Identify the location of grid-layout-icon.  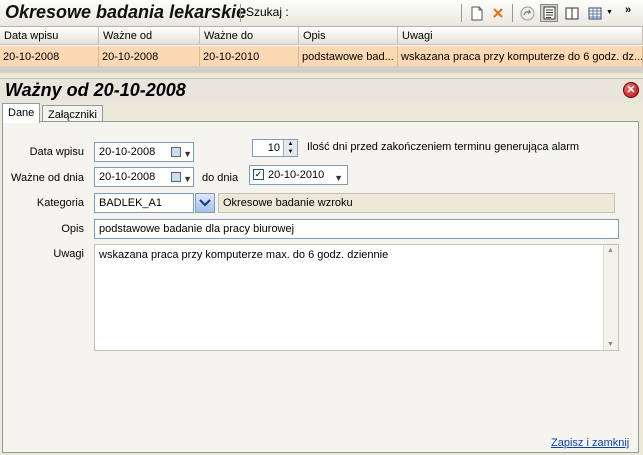
(595, 13).